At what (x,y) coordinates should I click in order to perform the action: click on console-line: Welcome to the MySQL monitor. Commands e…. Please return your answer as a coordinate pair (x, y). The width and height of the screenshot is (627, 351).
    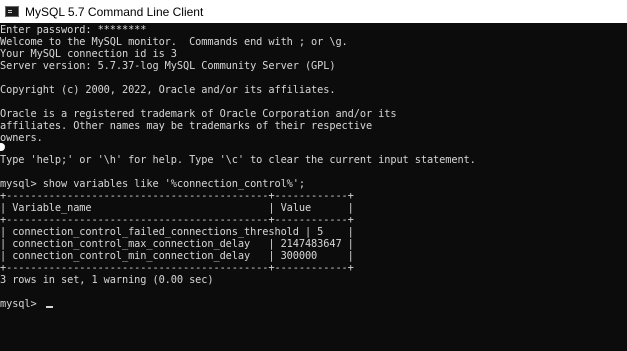
    Looking at the image, I should click on (174, 42).